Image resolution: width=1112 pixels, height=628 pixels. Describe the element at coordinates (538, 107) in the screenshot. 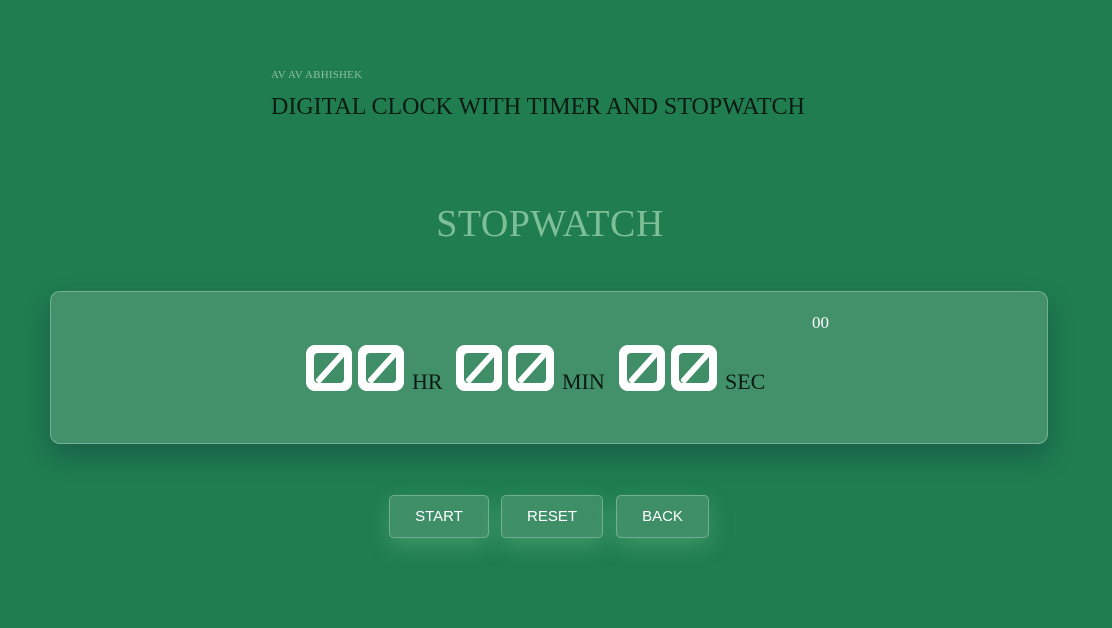

I see `app-title: DIGITAL CLOCK WITH TIMER AND STOPWATCH` at that location.